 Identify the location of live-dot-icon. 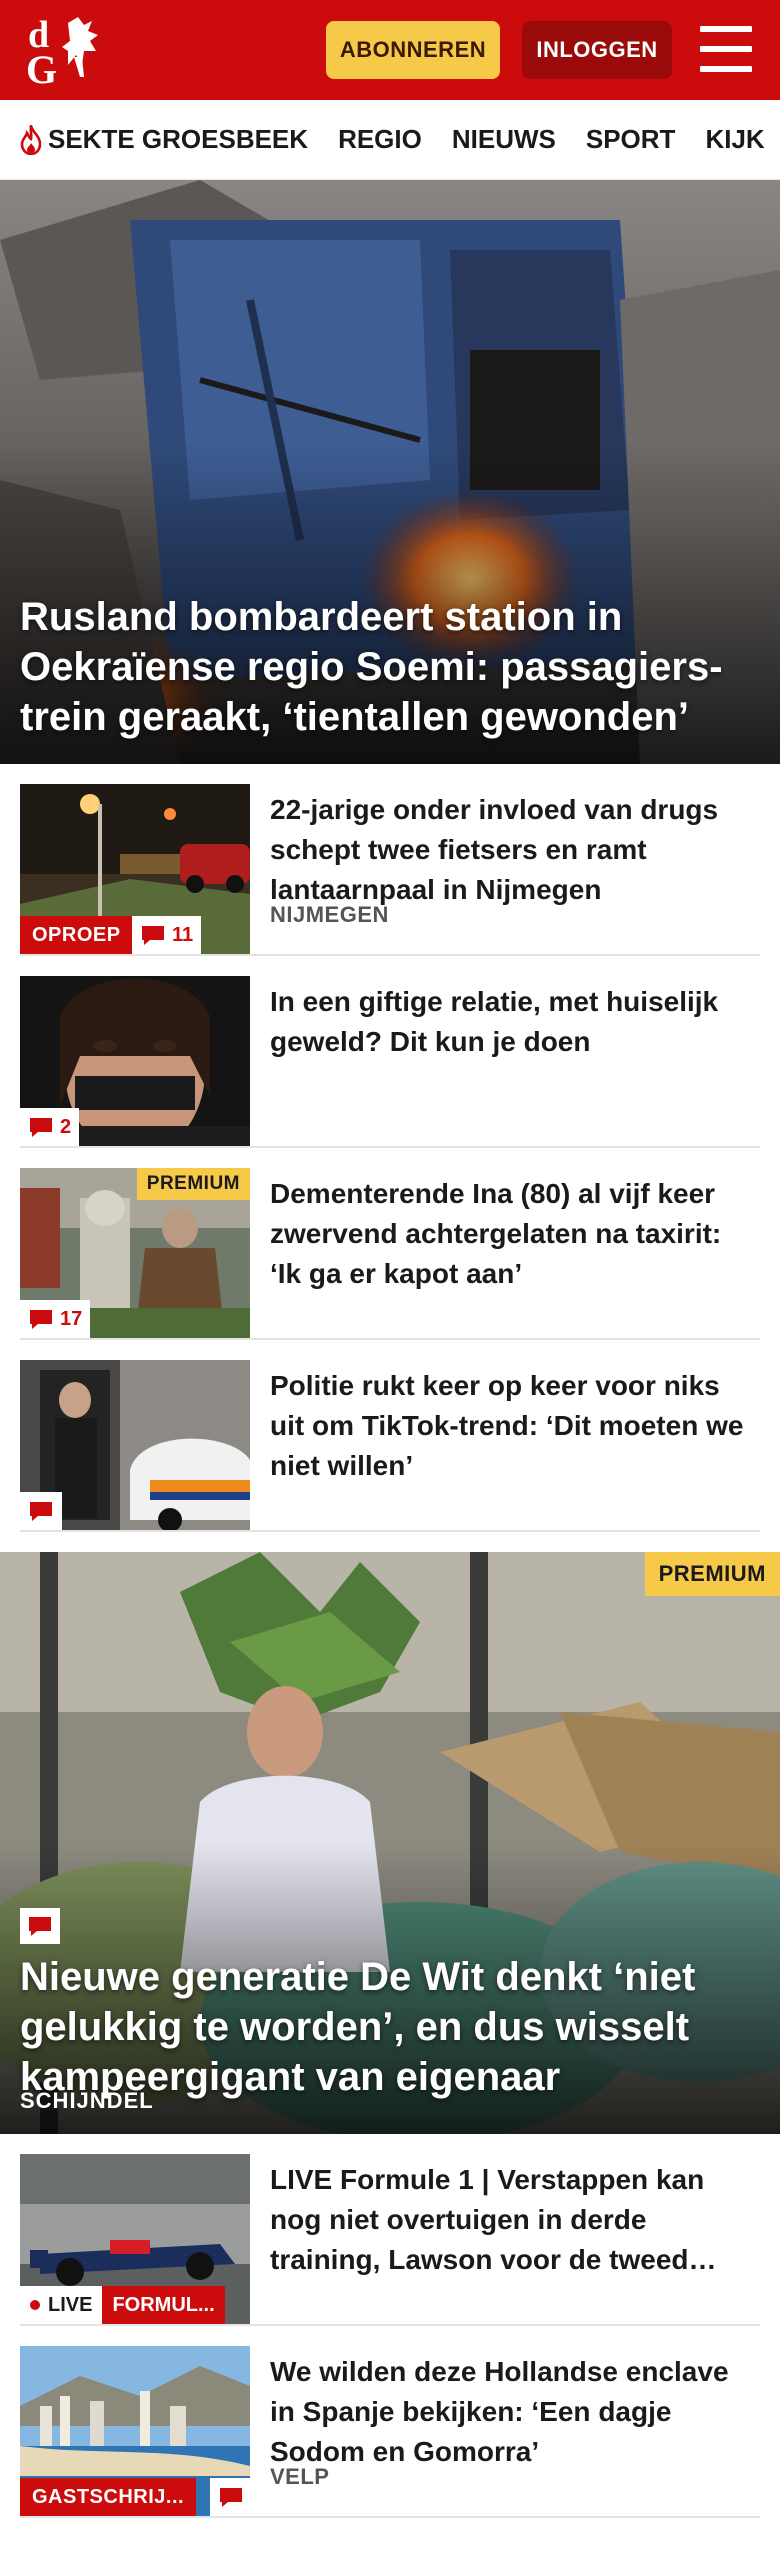
(35, 2305).